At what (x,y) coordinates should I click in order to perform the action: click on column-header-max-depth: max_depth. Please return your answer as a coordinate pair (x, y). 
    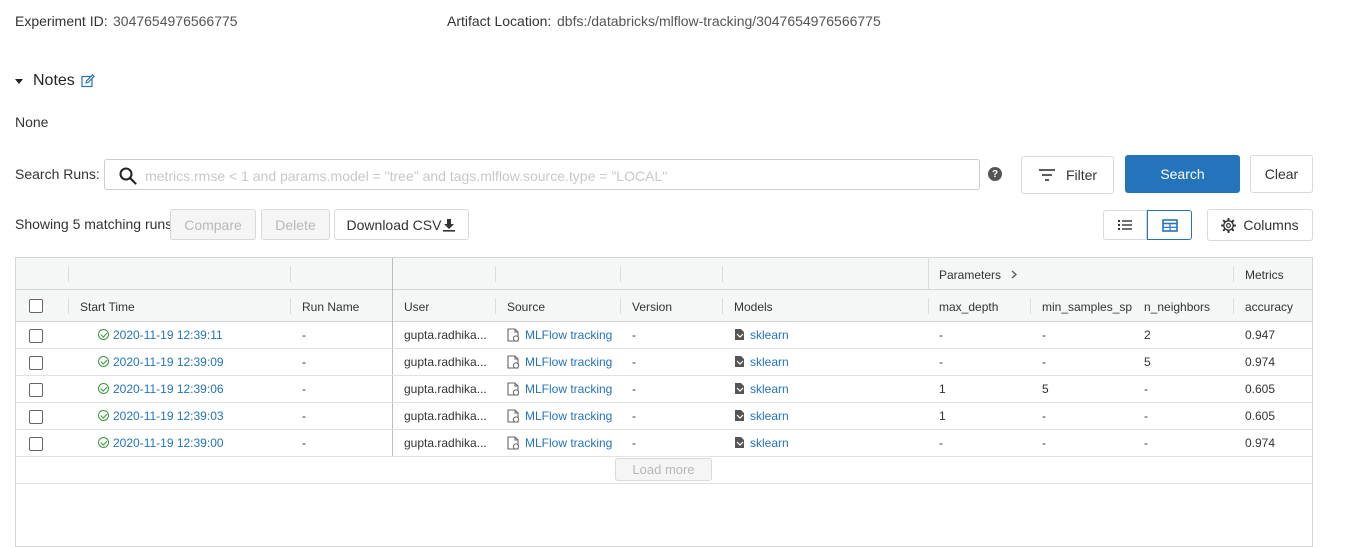
    Looking at the image, I should click on (968, 307).